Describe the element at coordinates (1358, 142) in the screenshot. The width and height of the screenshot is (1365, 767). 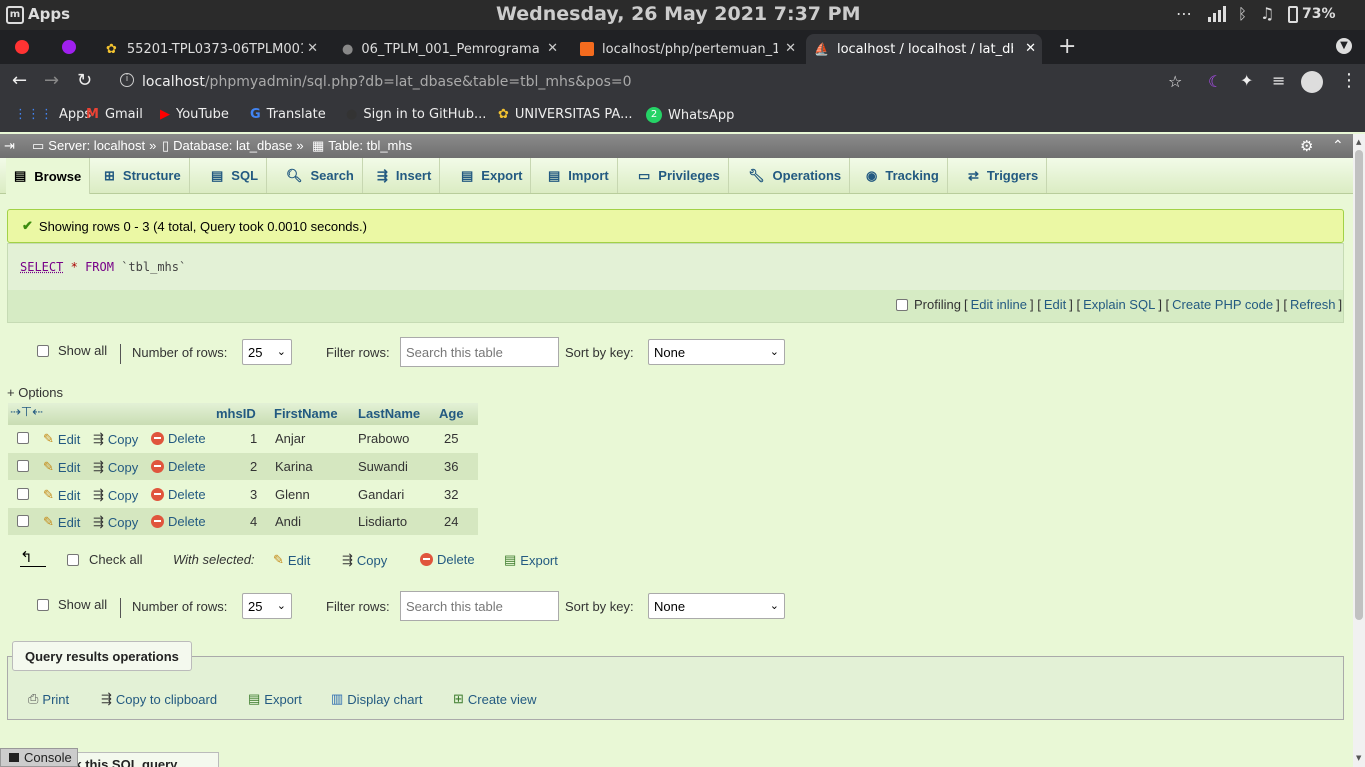
I see `scroll-up-icon: ▲` at that location.